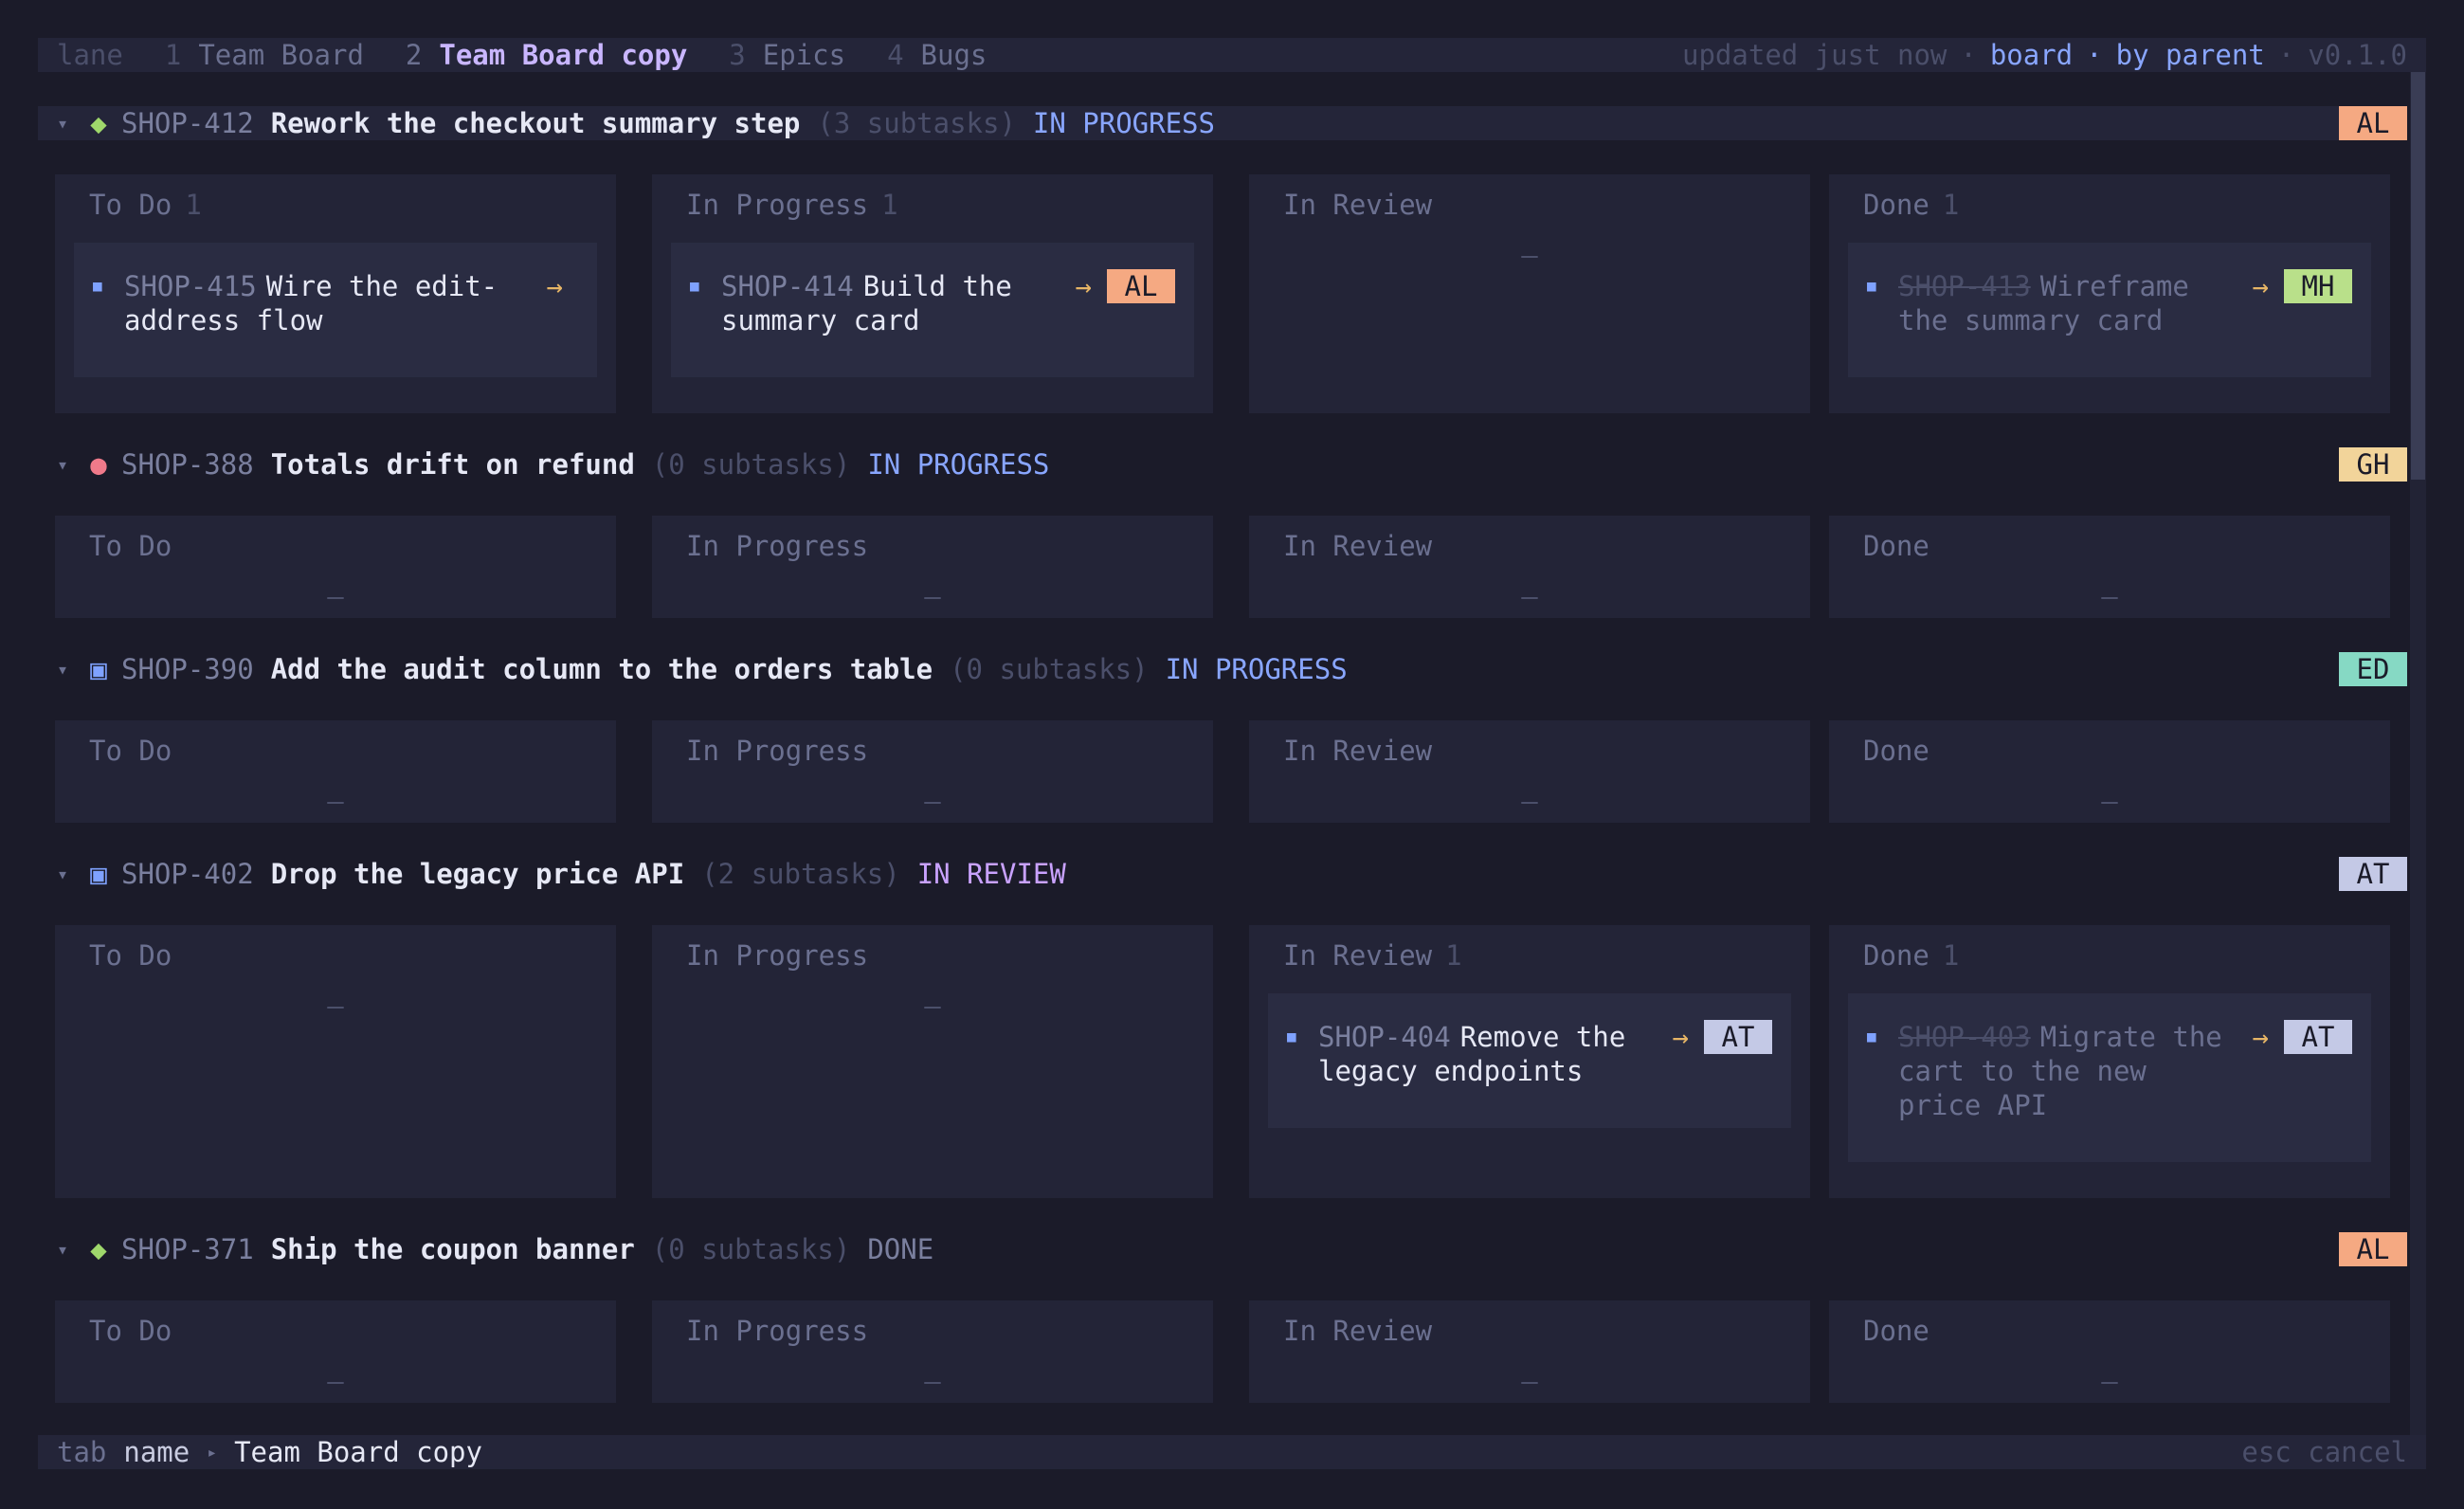 The width and height of the screenshot is (2464, 1509). I want to click on card-key: SHOP-414, so click(787, 286).